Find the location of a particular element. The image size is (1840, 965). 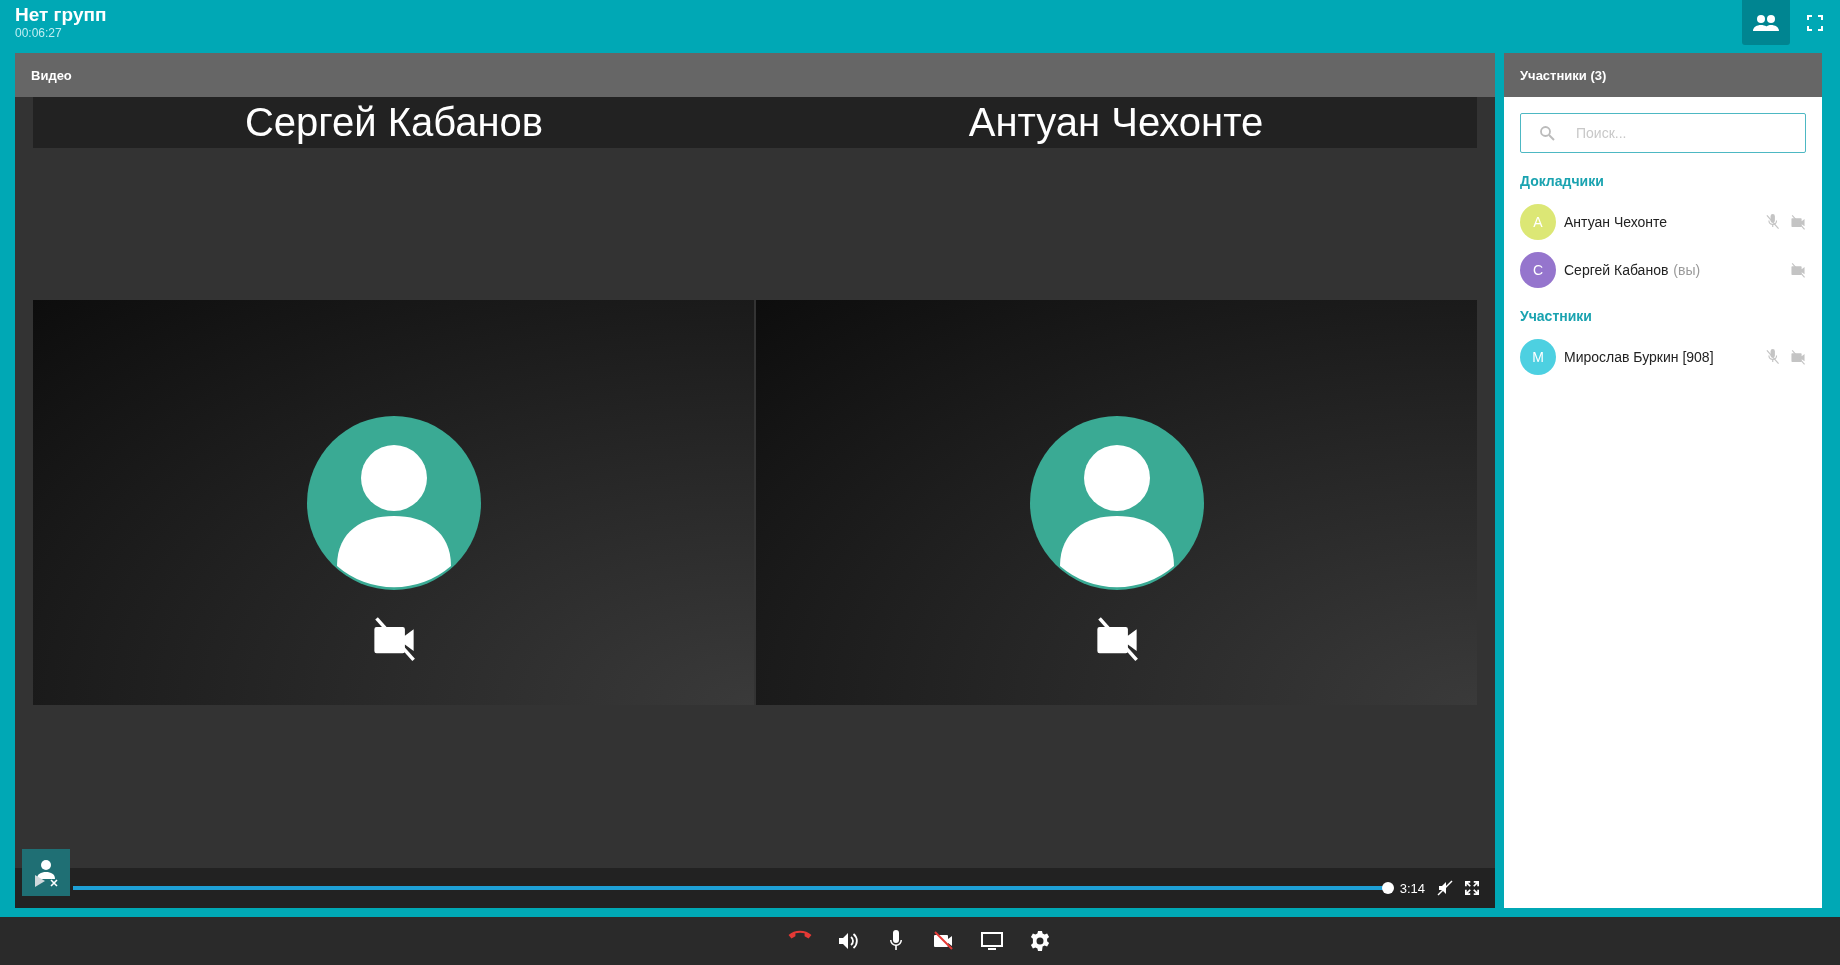

settings-button is located at coordinates (1040, 941).